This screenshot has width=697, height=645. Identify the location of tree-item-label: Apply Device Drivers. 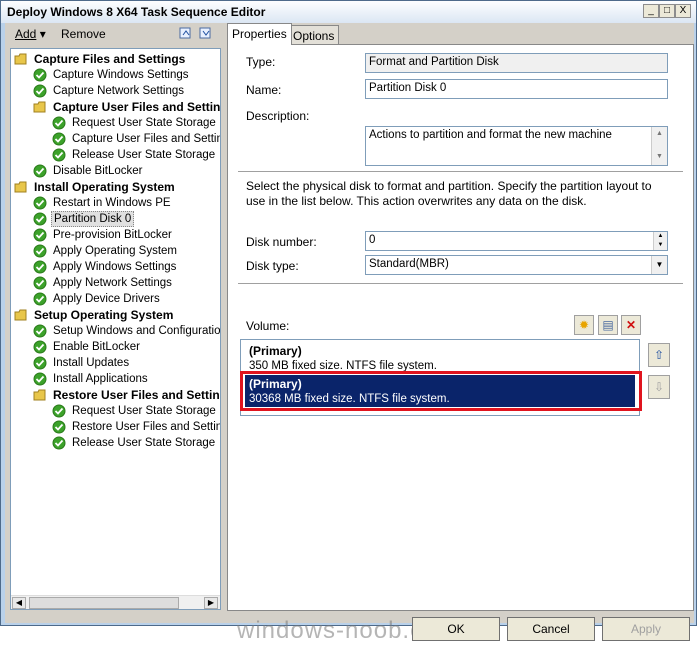
(106, 299).